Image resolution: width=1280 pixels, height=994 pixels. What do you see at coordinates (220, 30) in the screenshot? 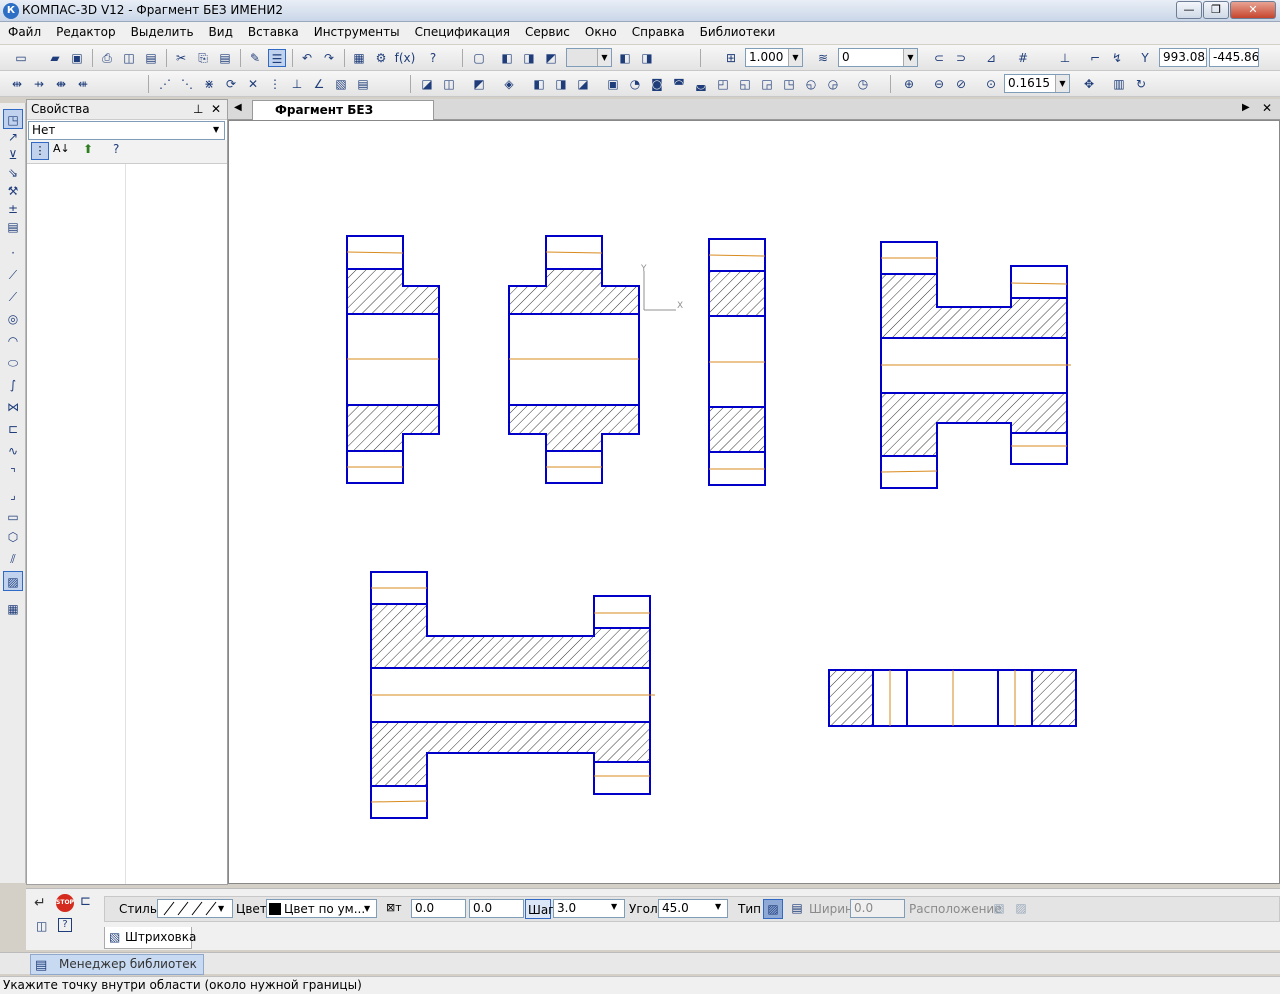
I see `menu-view: Вид` at bounding box center [220, 30].